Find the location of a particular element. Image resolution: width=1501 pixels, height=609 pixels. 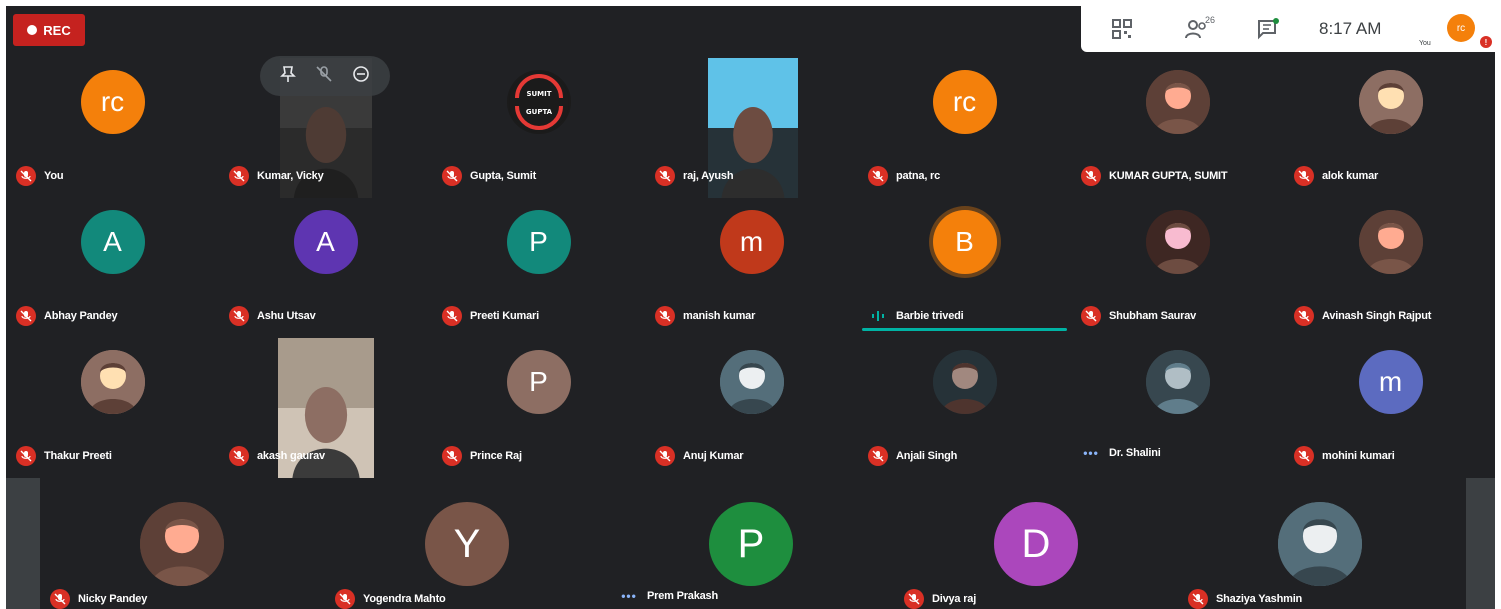

participant-name-row: Divya raj is located at coordinates (940, 599).